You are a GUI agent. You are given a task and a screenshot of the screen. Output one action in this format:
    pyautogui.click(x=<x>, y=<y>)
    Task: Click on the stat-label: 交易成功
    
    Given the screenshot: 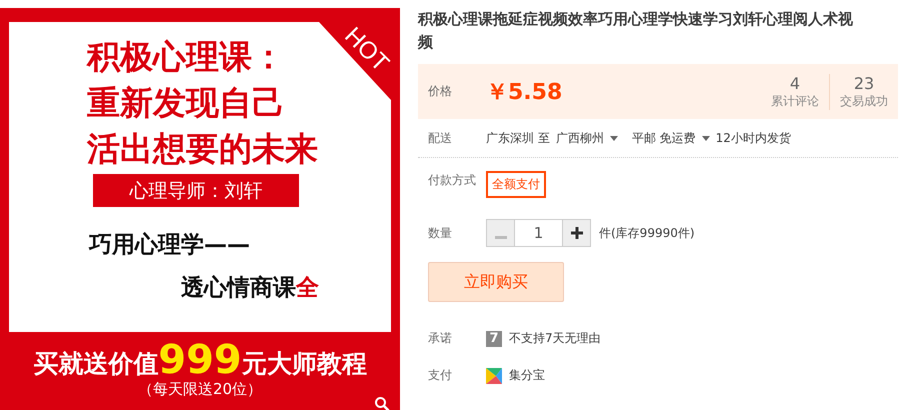 What is the action you would take?
    pyautogui.click(x=864, y=101)
    